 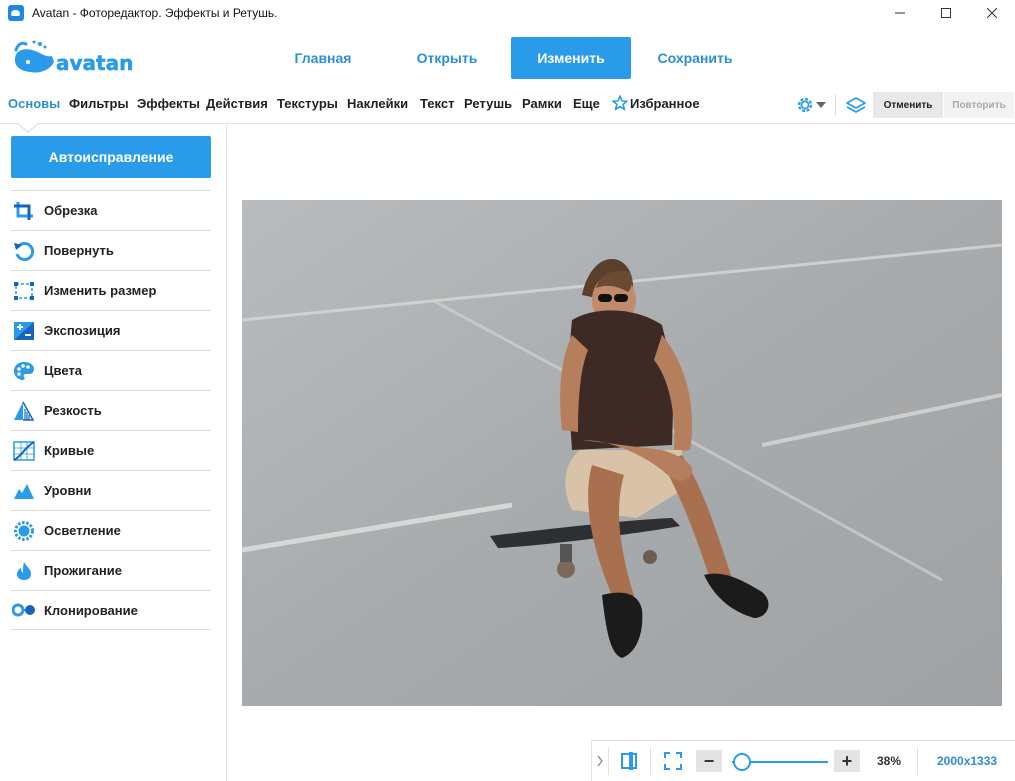 I want to click on tab-text: Текст, so click(x=437, y=103).